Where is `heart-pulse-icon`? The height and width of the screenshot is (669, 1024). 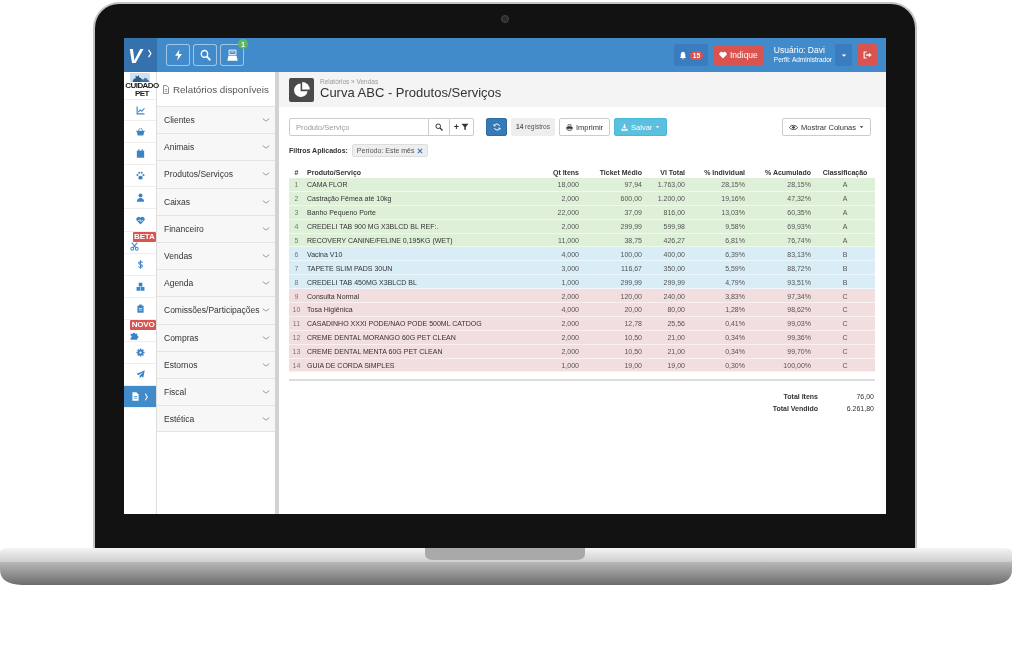
heart-pulse-icon is located at coordinates (140, 220).